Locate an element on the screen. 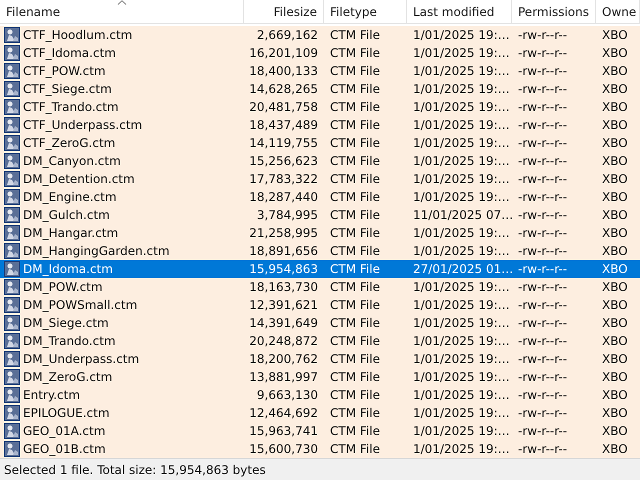 Image resolution: width=640 pixels, height=480 pixels. file-name: CTF_ZeroG.ctm is located at coordinates (69, 143).